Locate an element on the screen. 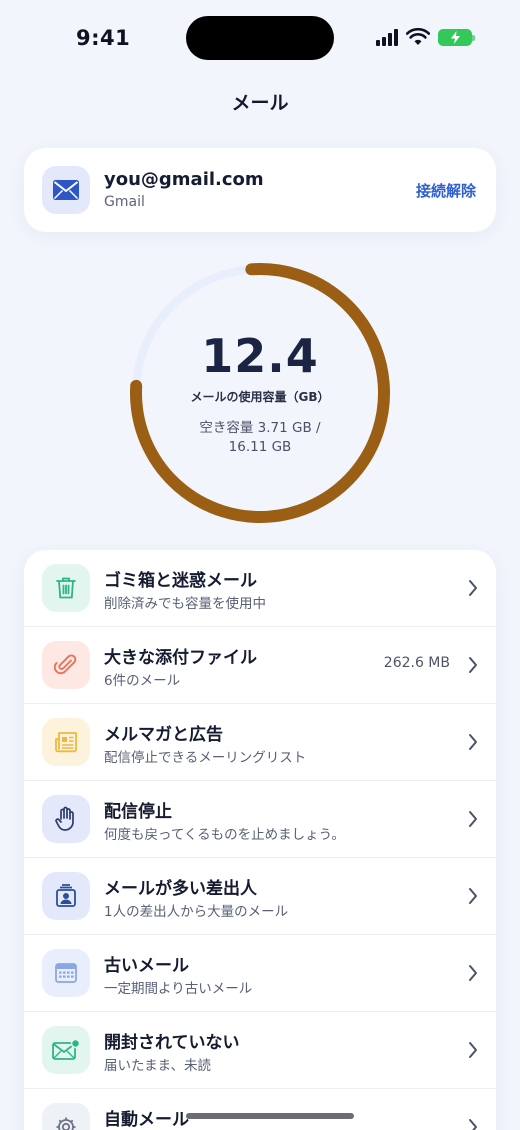 Image resolution: width=520 pixels, height=1130 pixels. gear-icon is located at coordinates (66, 1116).